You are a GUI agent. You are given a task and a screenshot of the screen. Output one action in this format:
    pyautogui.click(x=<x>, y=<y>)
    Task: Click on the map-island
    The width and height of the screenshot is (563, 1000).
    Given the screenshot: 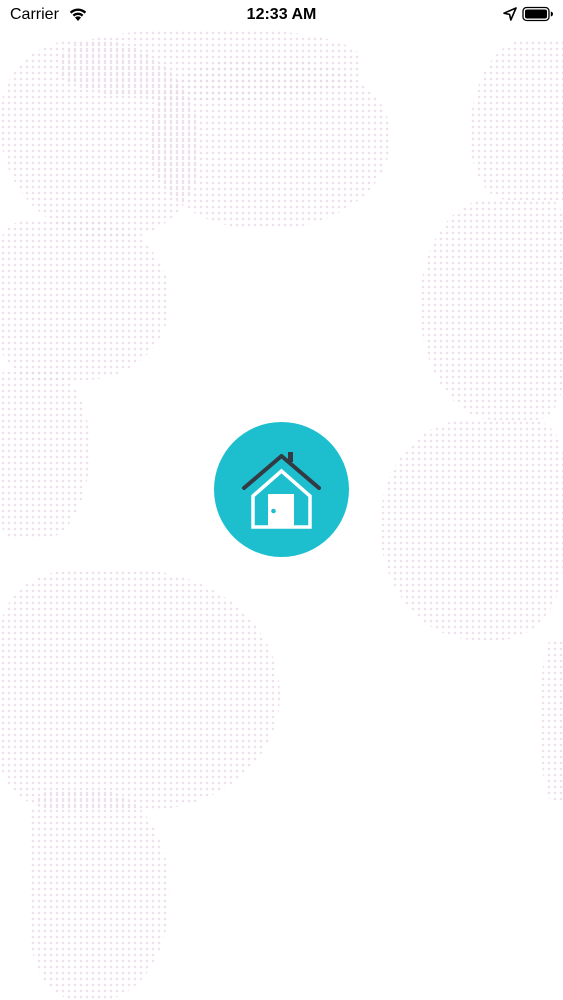 What is the action you would take?
    pyautogui.click(x=551, y=720)
    